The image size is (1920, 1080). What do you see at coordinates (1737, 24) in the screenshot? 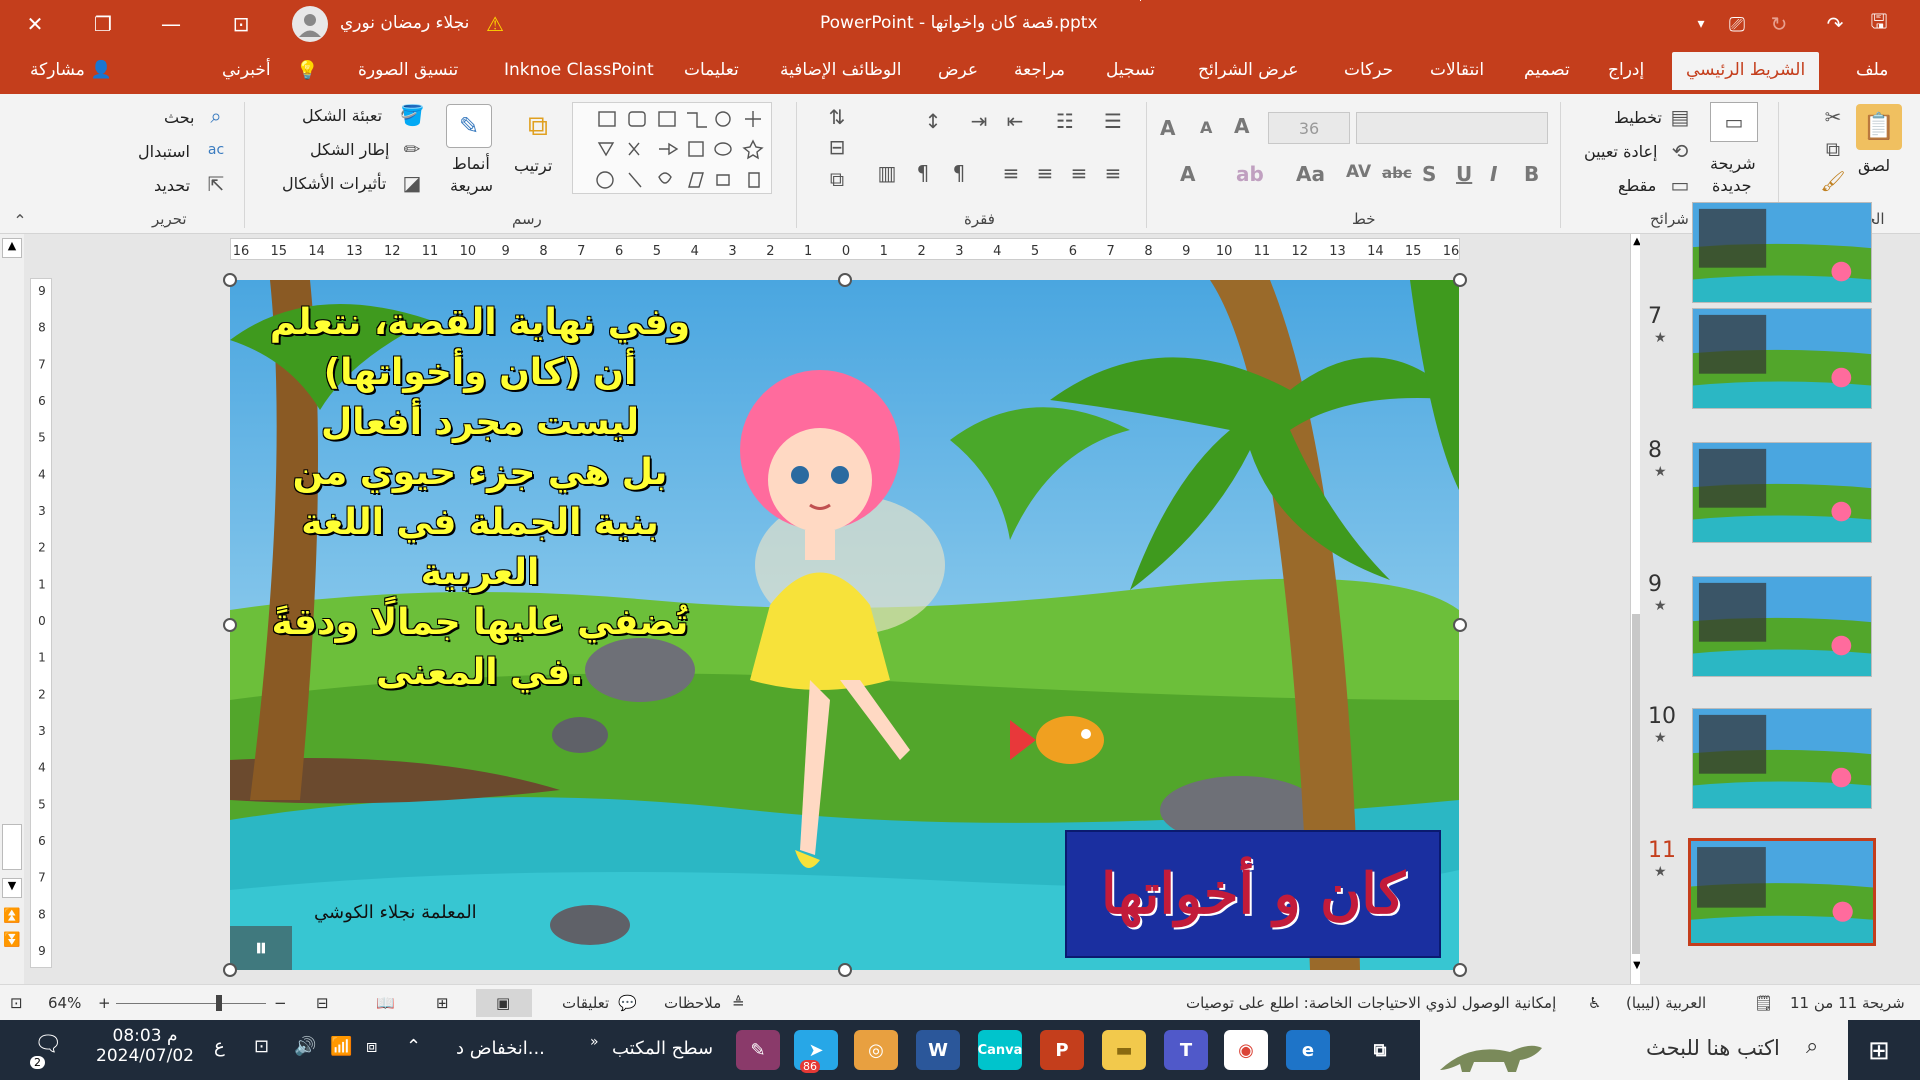
I see `present-icon: ⎚` at bounding box center [1737, 24].